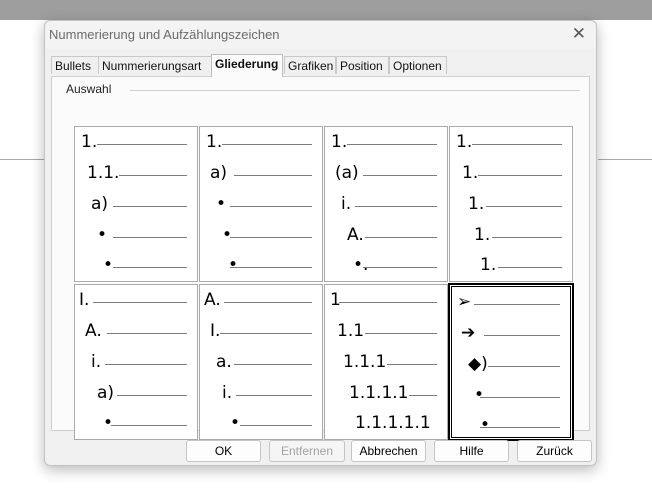 The height and width of the screenshot is (500, 652). Describe the element at coordinates (261, 365) in the screenshot. I see `preset-level-row: a.` at that location.